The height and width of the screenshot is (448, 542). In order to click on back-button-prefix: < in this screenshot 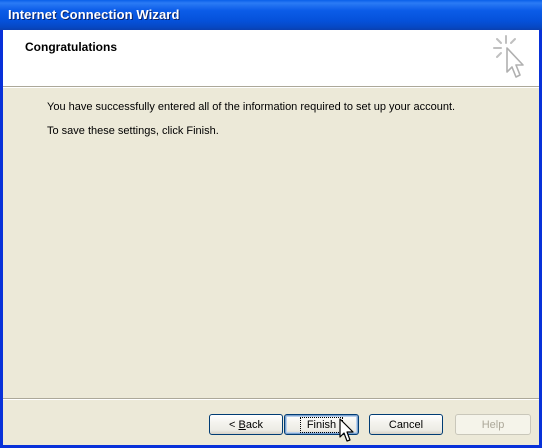, I will do `click(234, 424)`.